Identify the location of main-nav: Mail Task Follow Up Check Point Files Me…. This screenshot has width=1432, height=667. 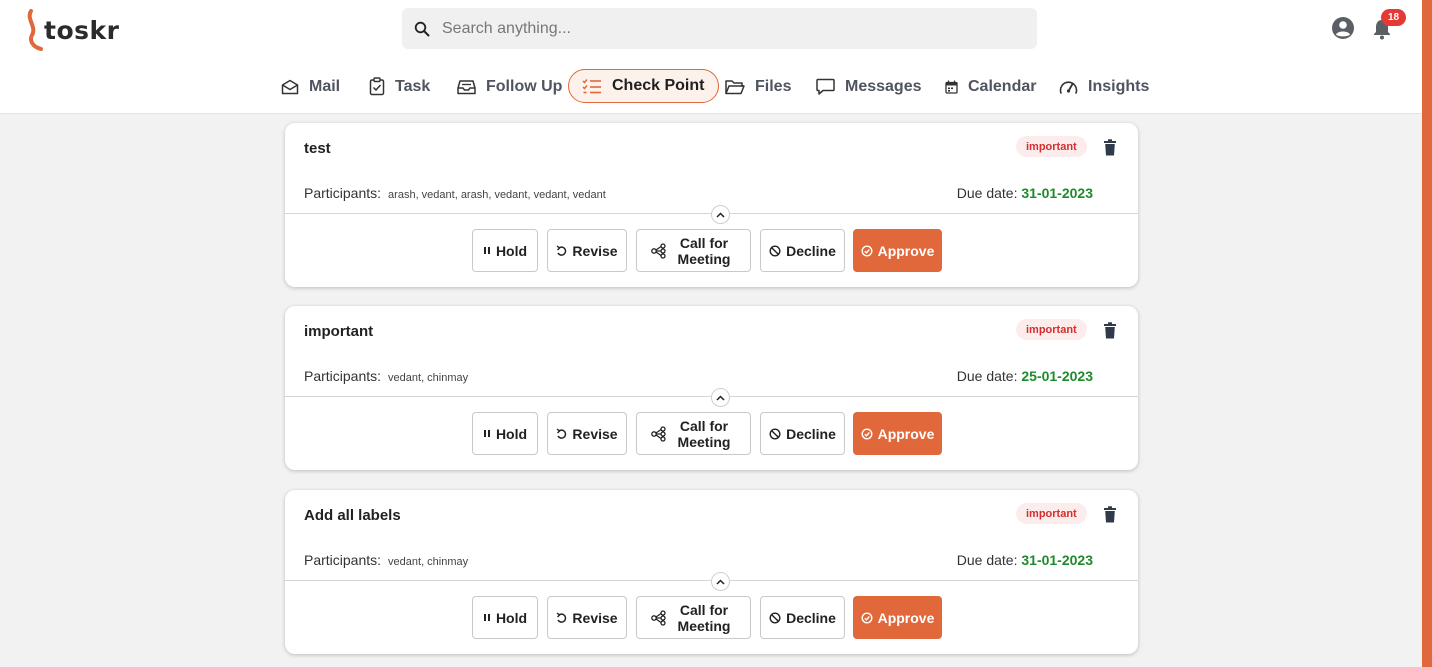
(711, 86).